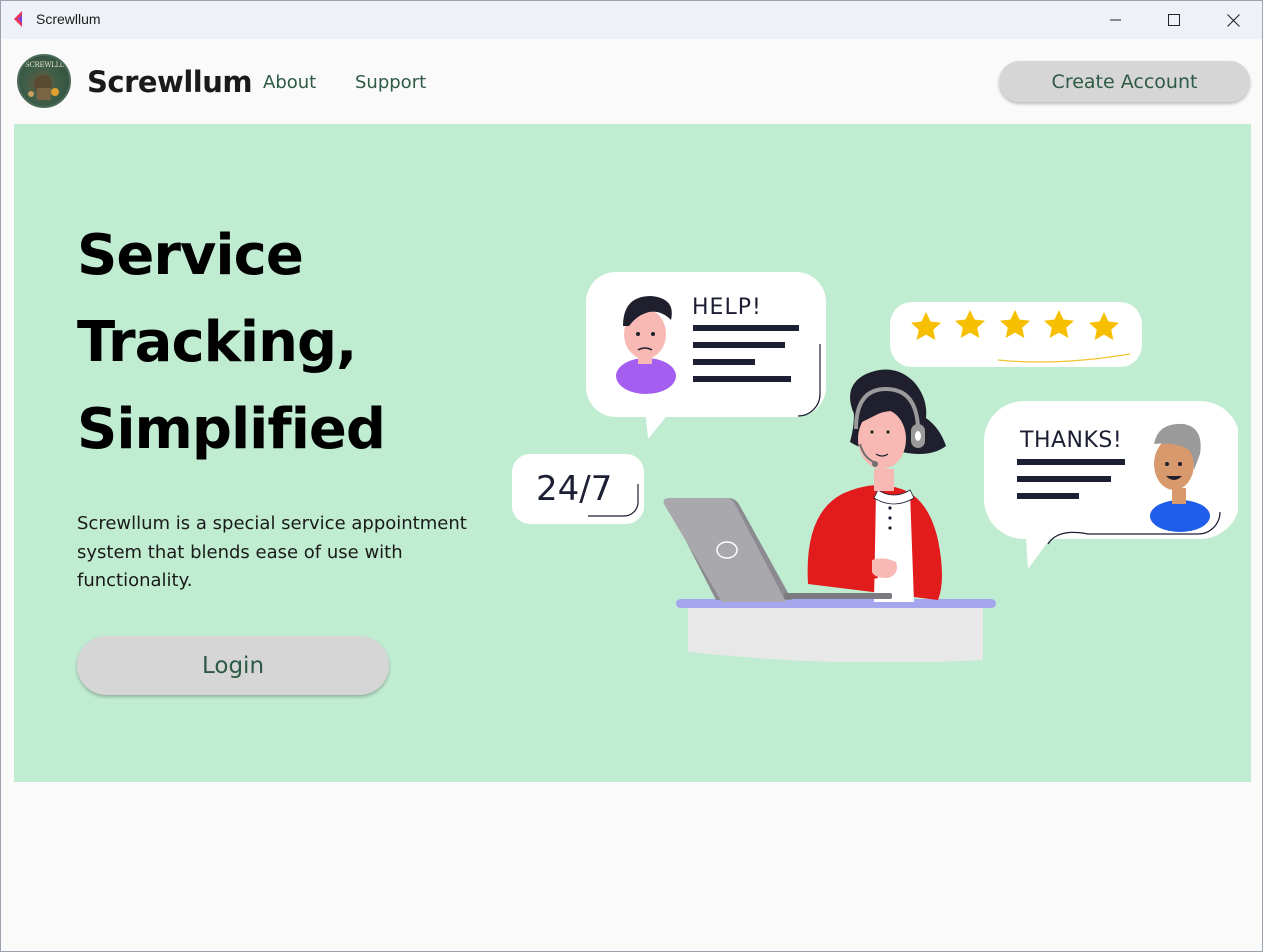 Image resolution: width=1263 pixels, height=952 pixels. Describe the element at coordinates (233, 665) in the screenshot. I see `login-button: Login` at that location.